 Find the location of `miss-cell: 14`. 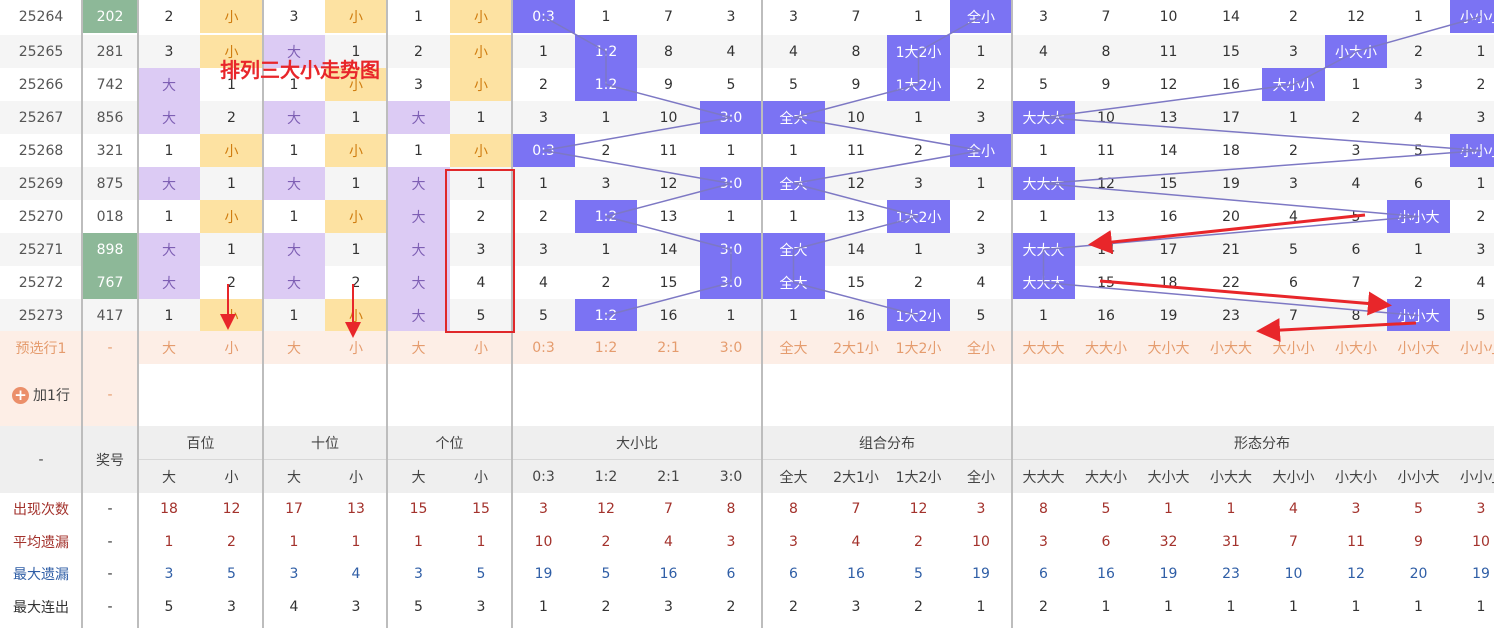

miss-cell: 14 is located at coordinates (668, 249).